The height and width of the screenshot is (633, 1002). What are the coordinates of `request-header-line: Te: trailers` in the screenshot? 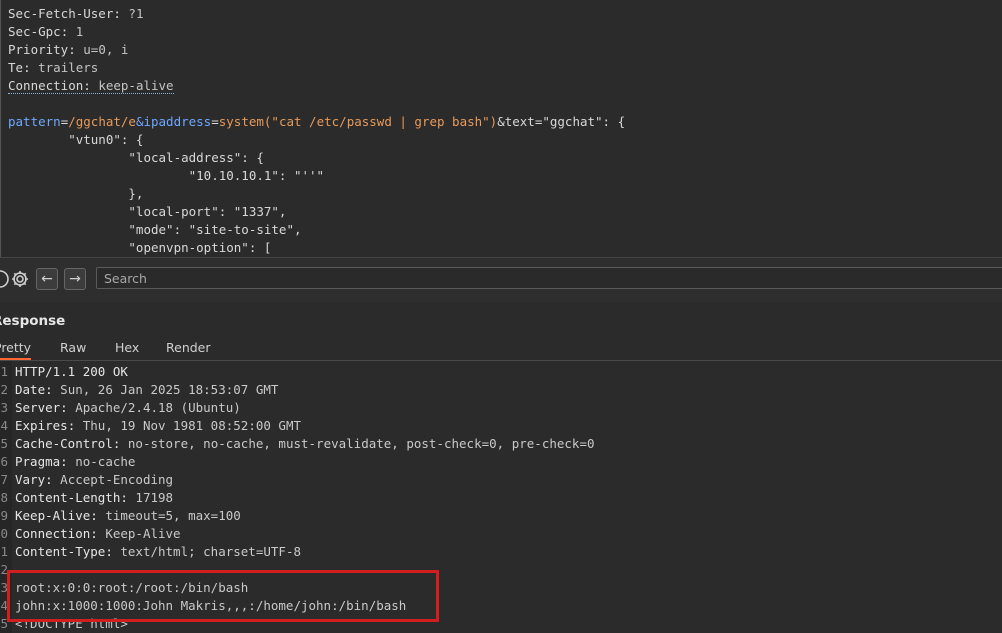 It's located at (53, 67).